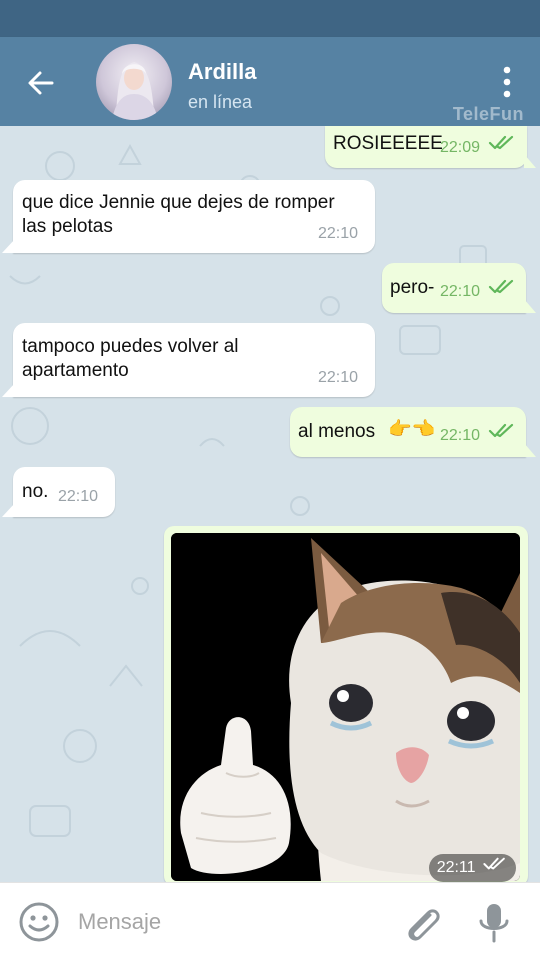  Describe the element at coordinates (460, 147) in the screenshot. I see `message-time: 22:09` at that location.